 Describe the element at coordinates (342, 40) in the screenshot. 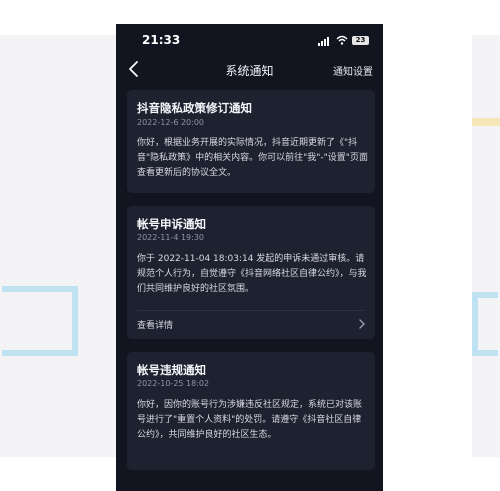

I see `wifi-icon` at that location.